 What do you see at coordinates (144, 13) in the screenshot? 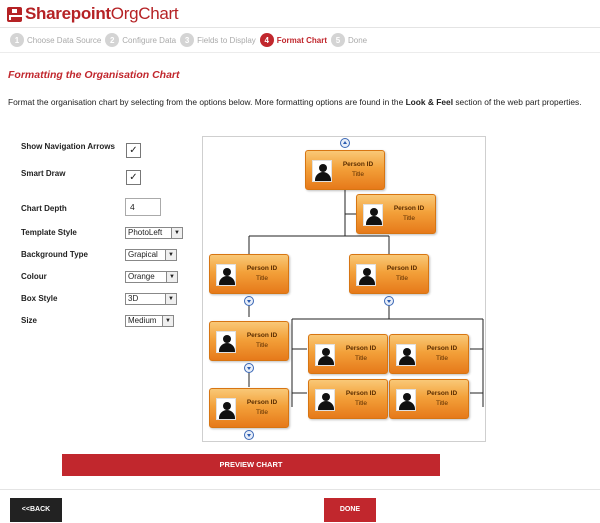
I see `logo-text-regular: OrgChart` at bounding box center [144, 13].